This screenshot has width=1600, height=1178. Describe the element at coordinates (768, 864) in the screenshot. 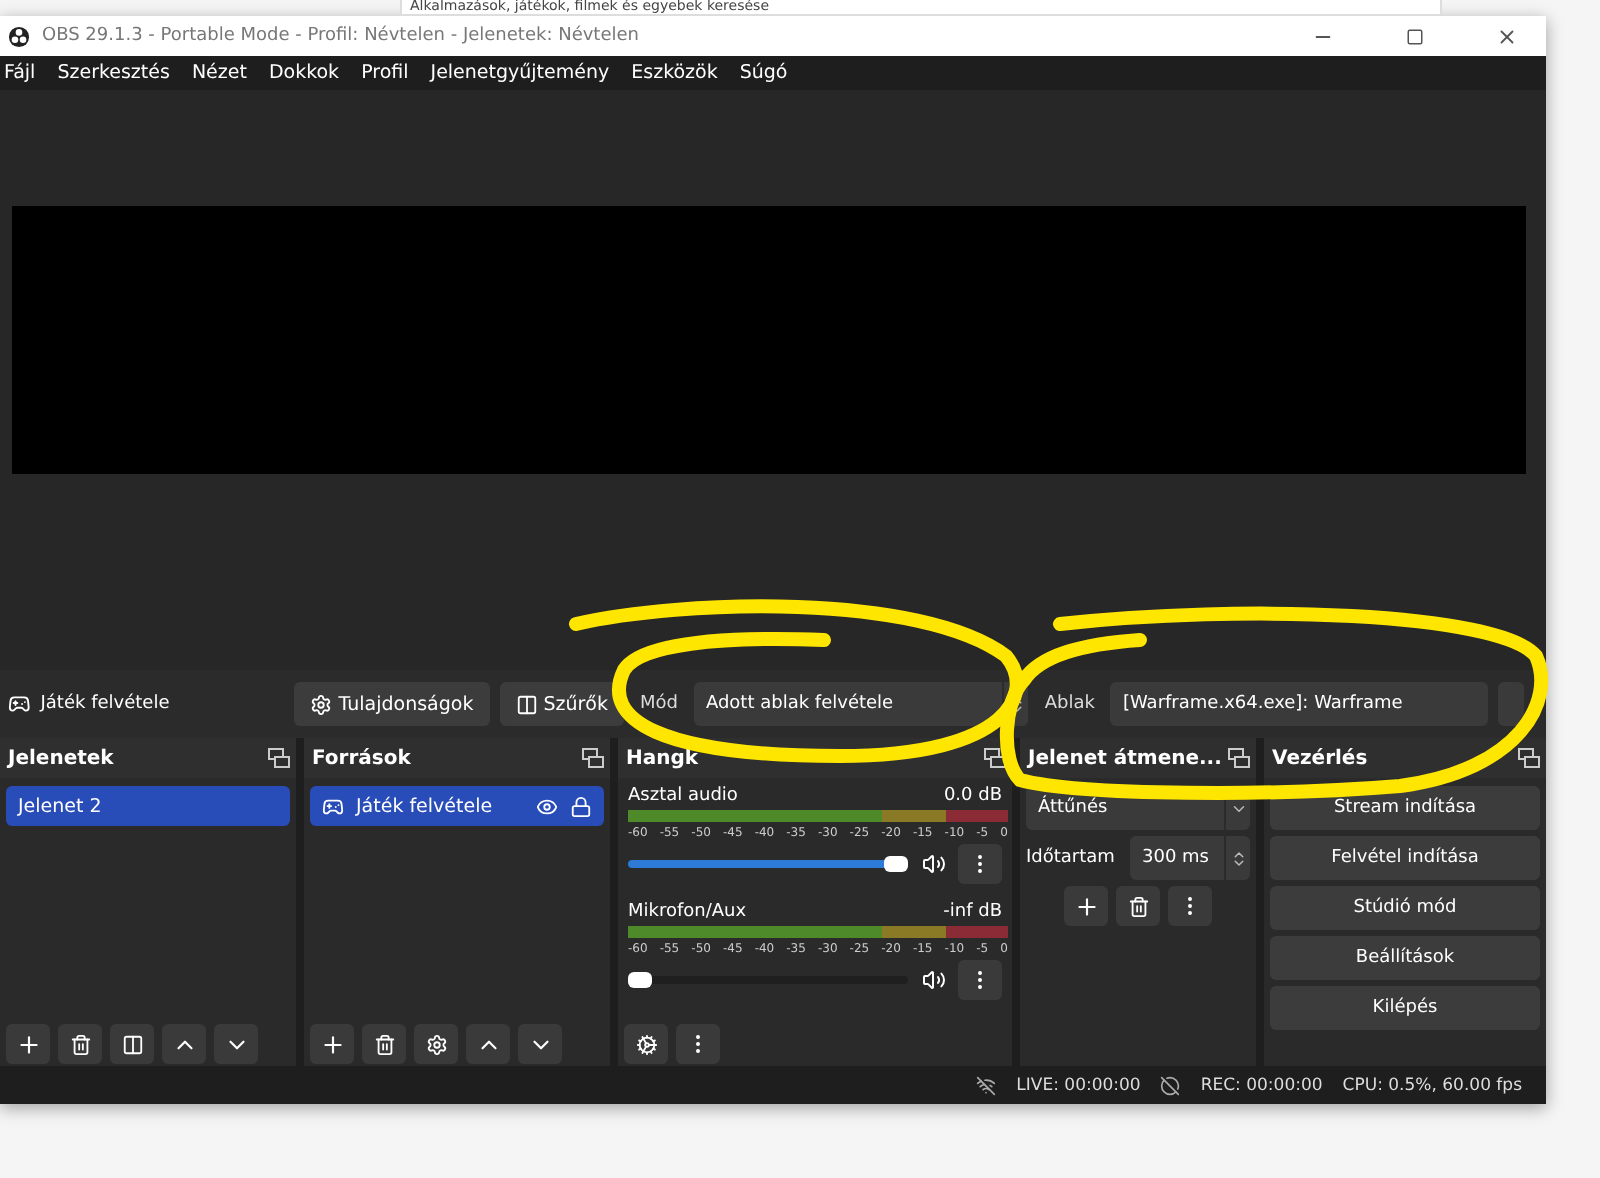

I see `volume-slider` at that location.